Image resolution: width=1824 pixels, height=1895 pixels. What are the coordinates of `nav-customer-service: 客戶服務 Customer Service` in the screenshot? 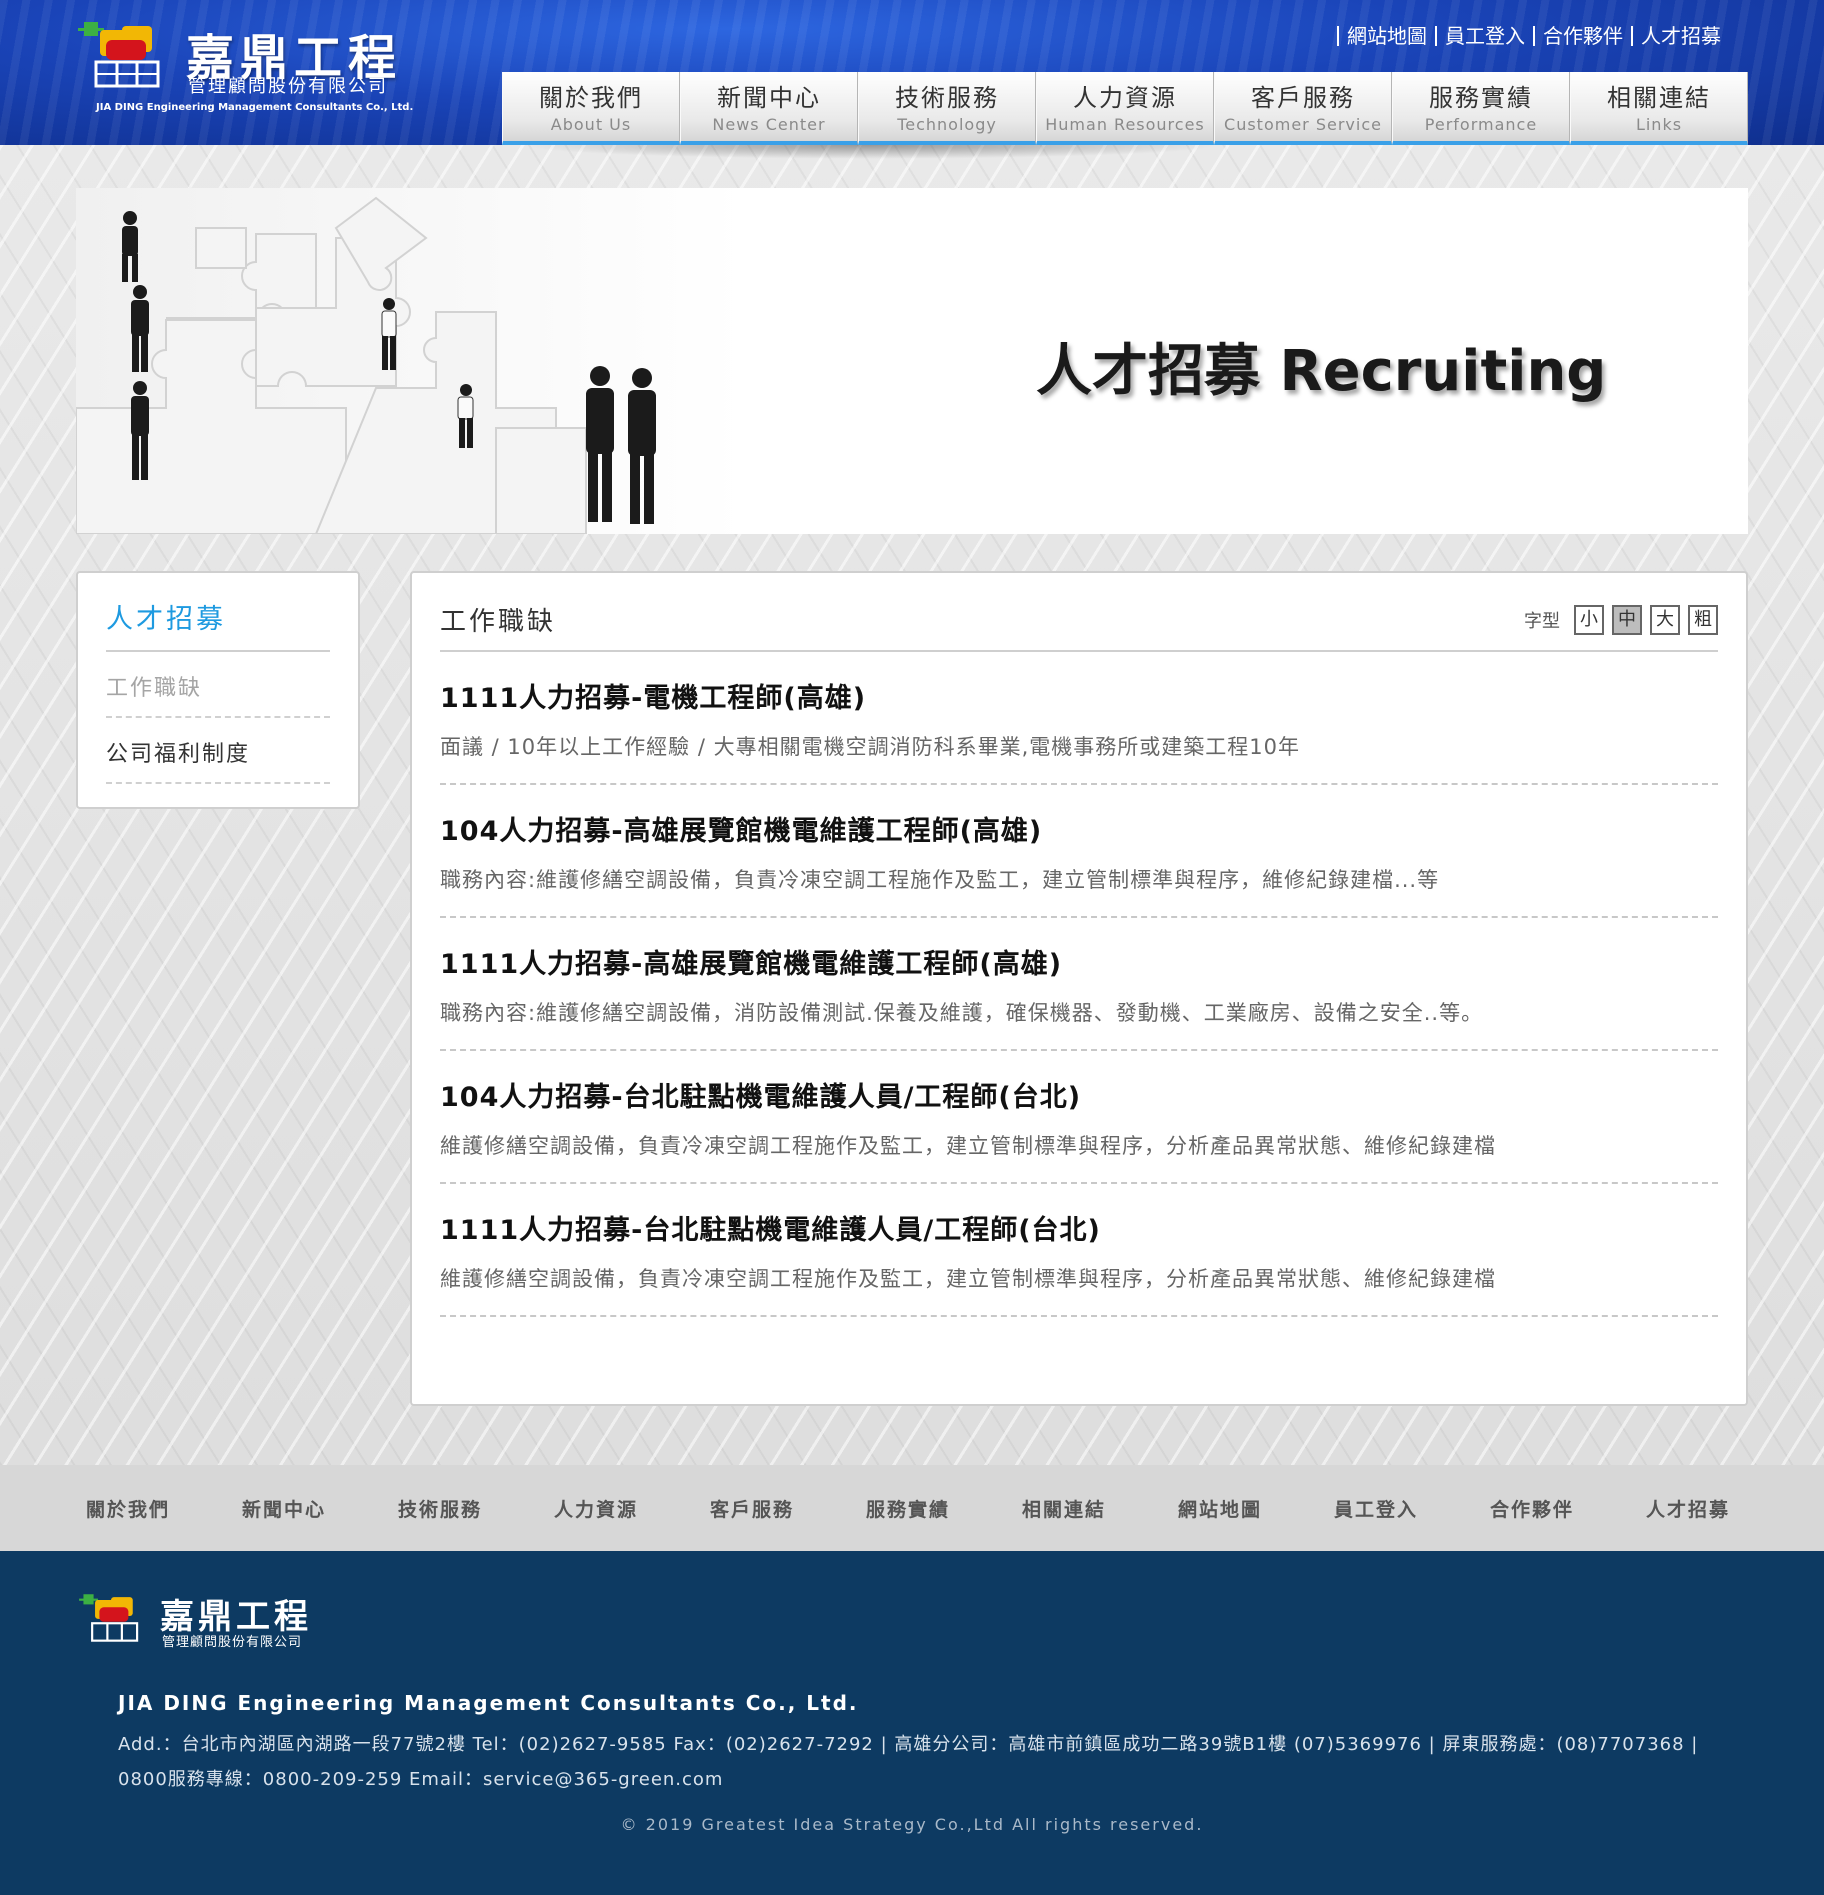 It's located at (1303, 108).